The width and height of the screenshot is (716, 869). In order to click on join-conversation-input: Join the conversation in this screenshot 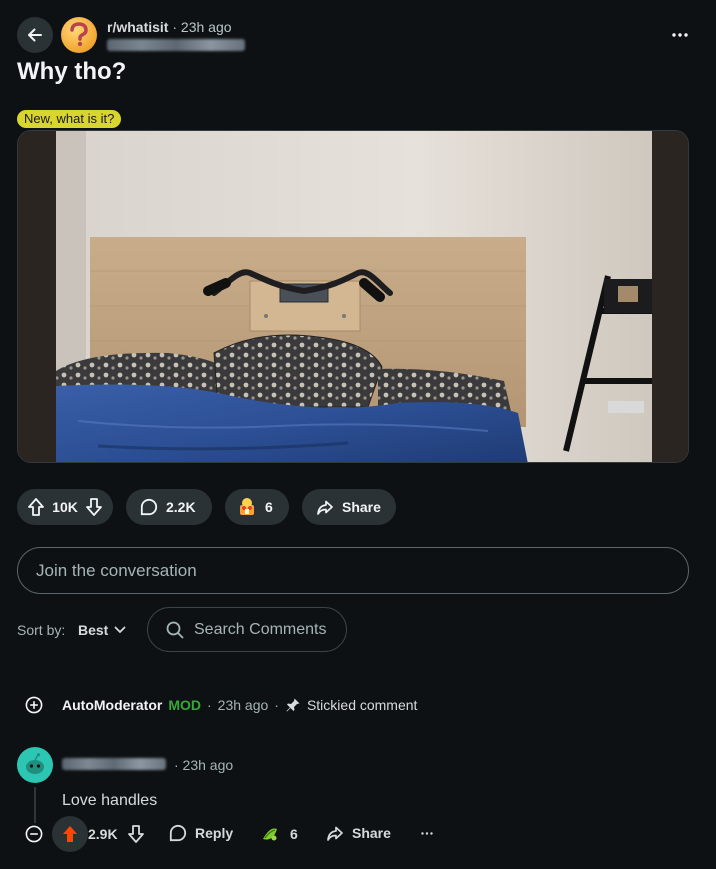, I will do `click(353, 570)`.